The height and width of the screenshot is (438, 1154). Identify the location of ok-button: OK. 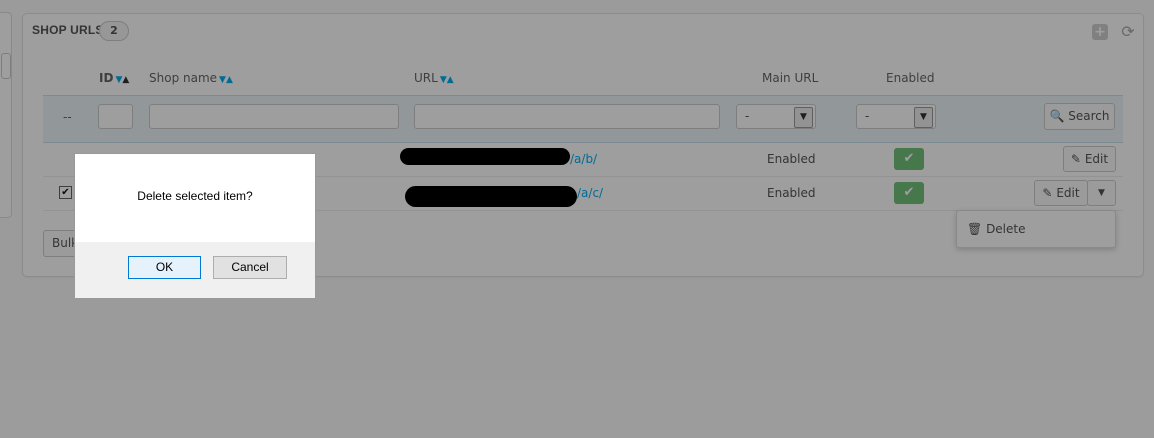
(164, 267).